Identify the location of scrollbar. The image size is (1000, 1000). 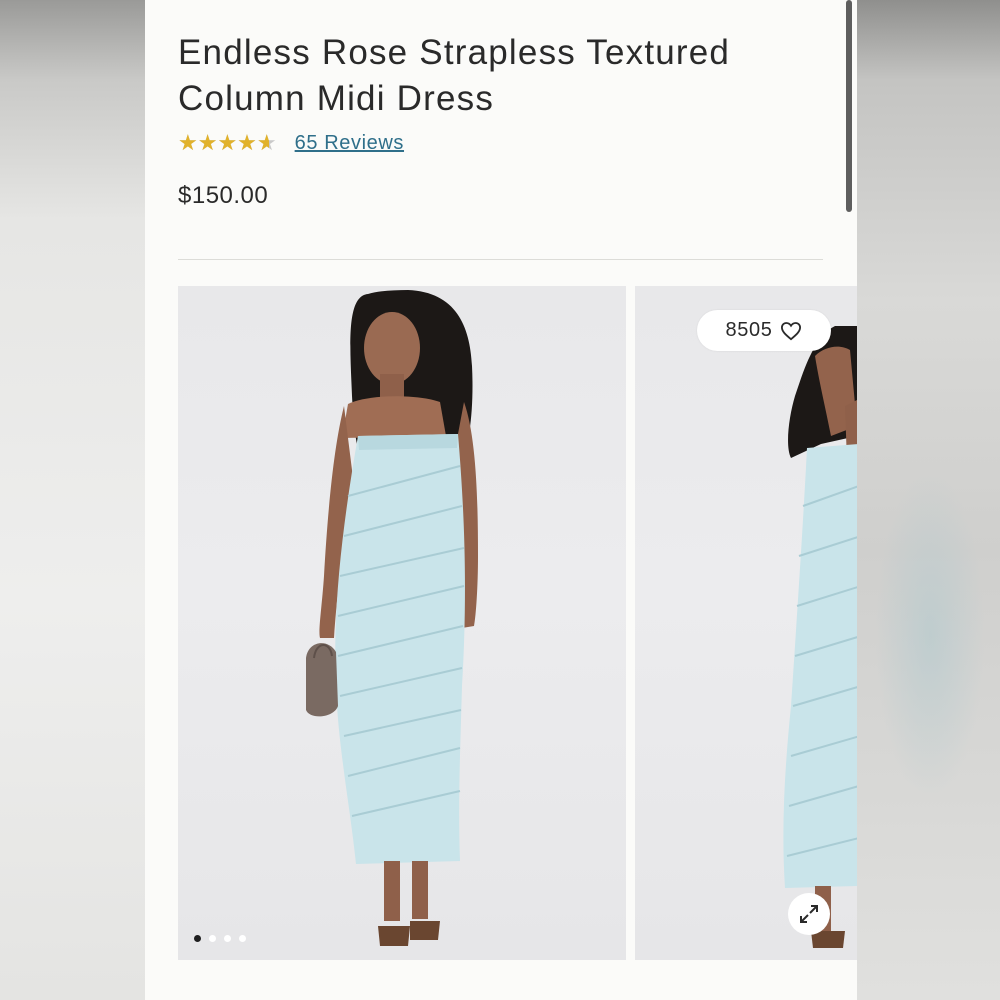
(849, 106).